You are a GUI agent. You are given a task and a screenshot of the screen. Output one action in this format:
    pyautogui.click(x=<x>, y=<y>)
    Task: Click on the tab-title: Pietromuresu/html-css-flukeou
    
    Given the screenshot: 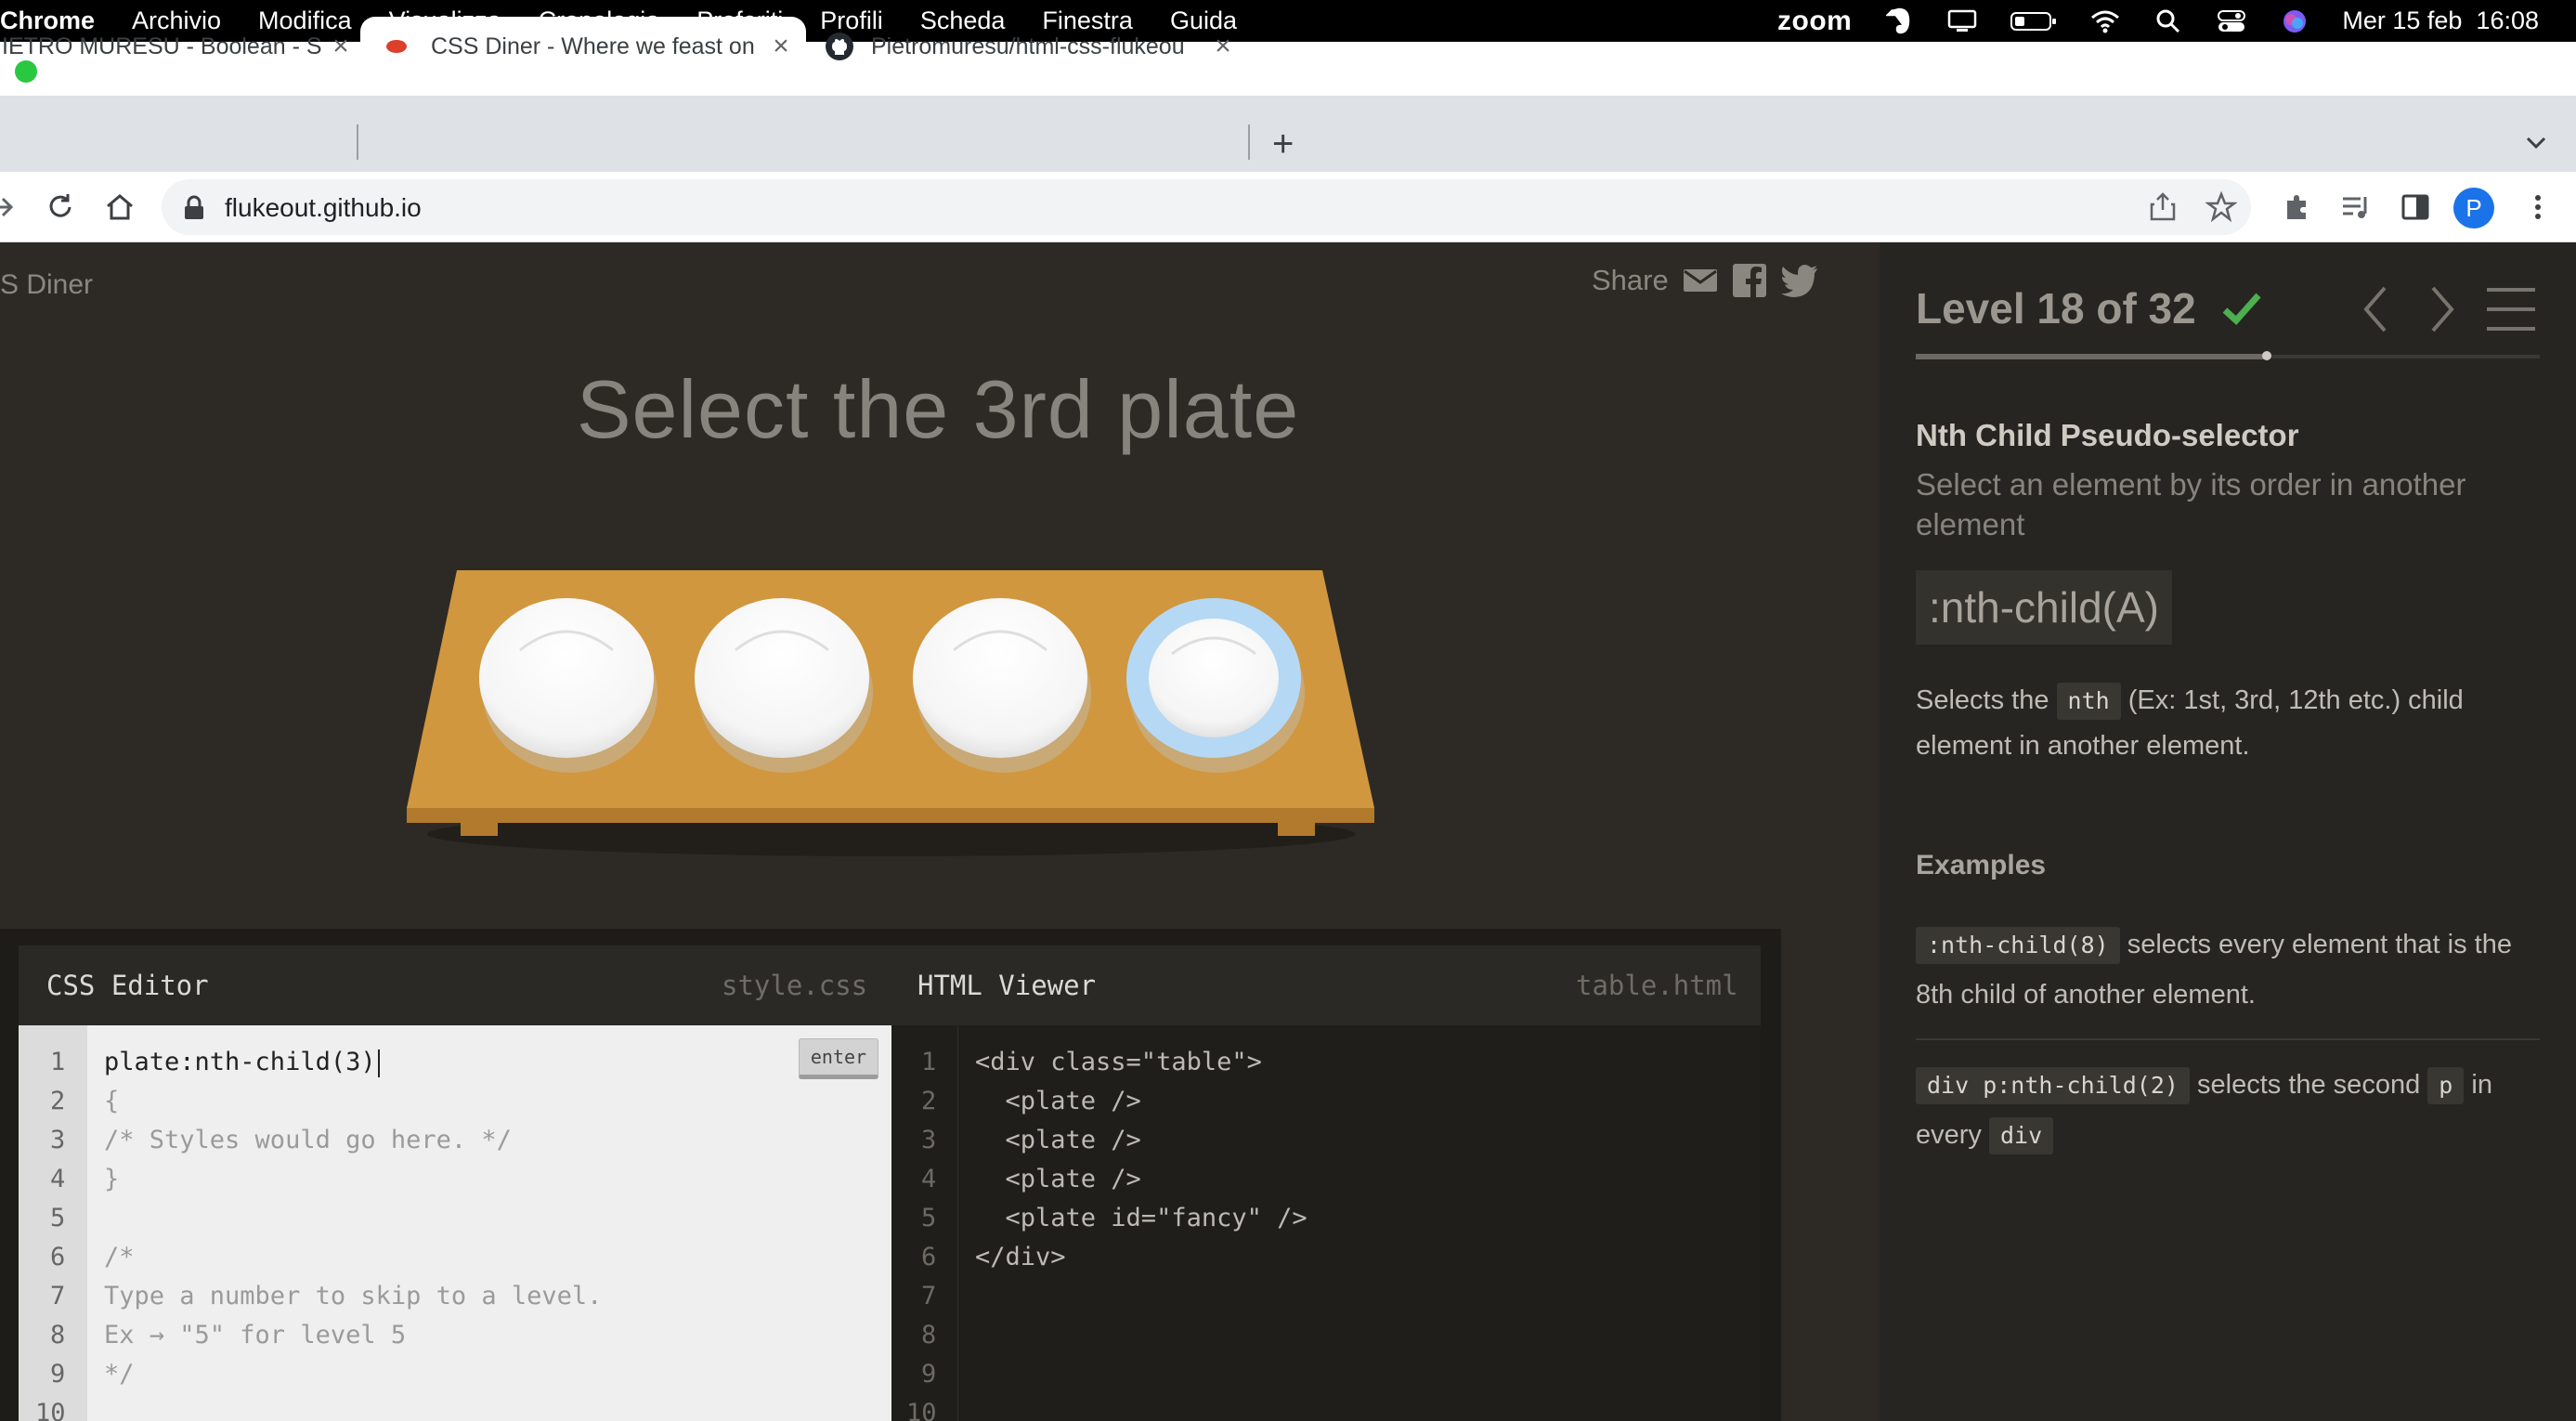 What is the action you would take?
    pyautogui.click(x=1028, y=46)
    